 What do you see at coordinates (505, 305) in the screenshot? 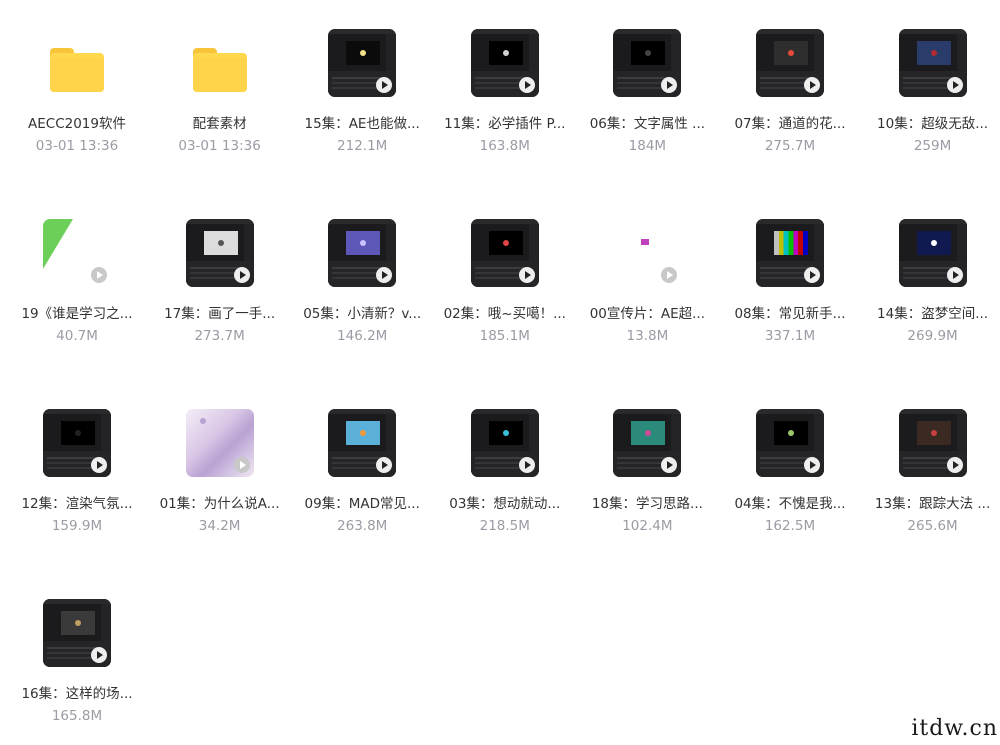
I see `video-item: 02集：哦~买噶！... 185.1M` at bounding box center [505, 305].